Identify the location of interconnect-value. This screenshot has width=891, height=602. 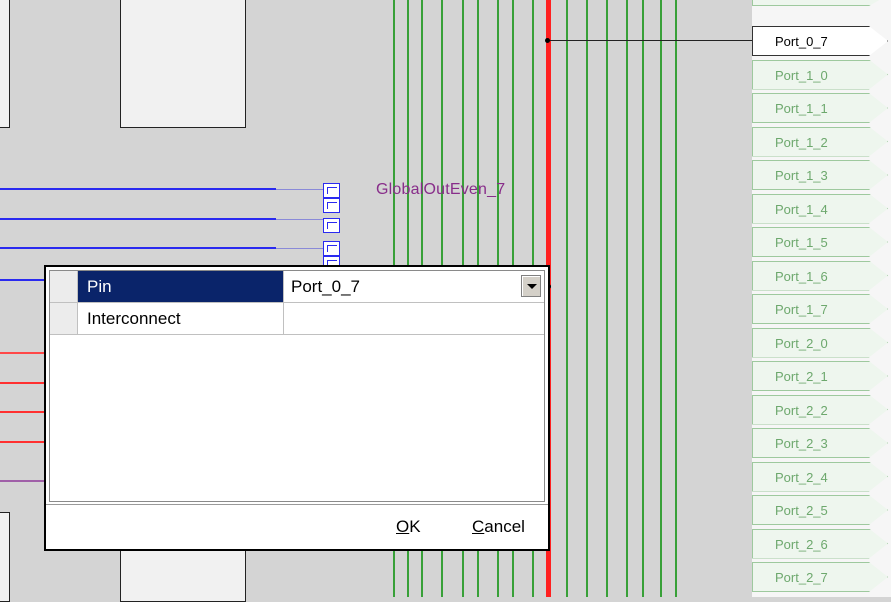
(414, 319).